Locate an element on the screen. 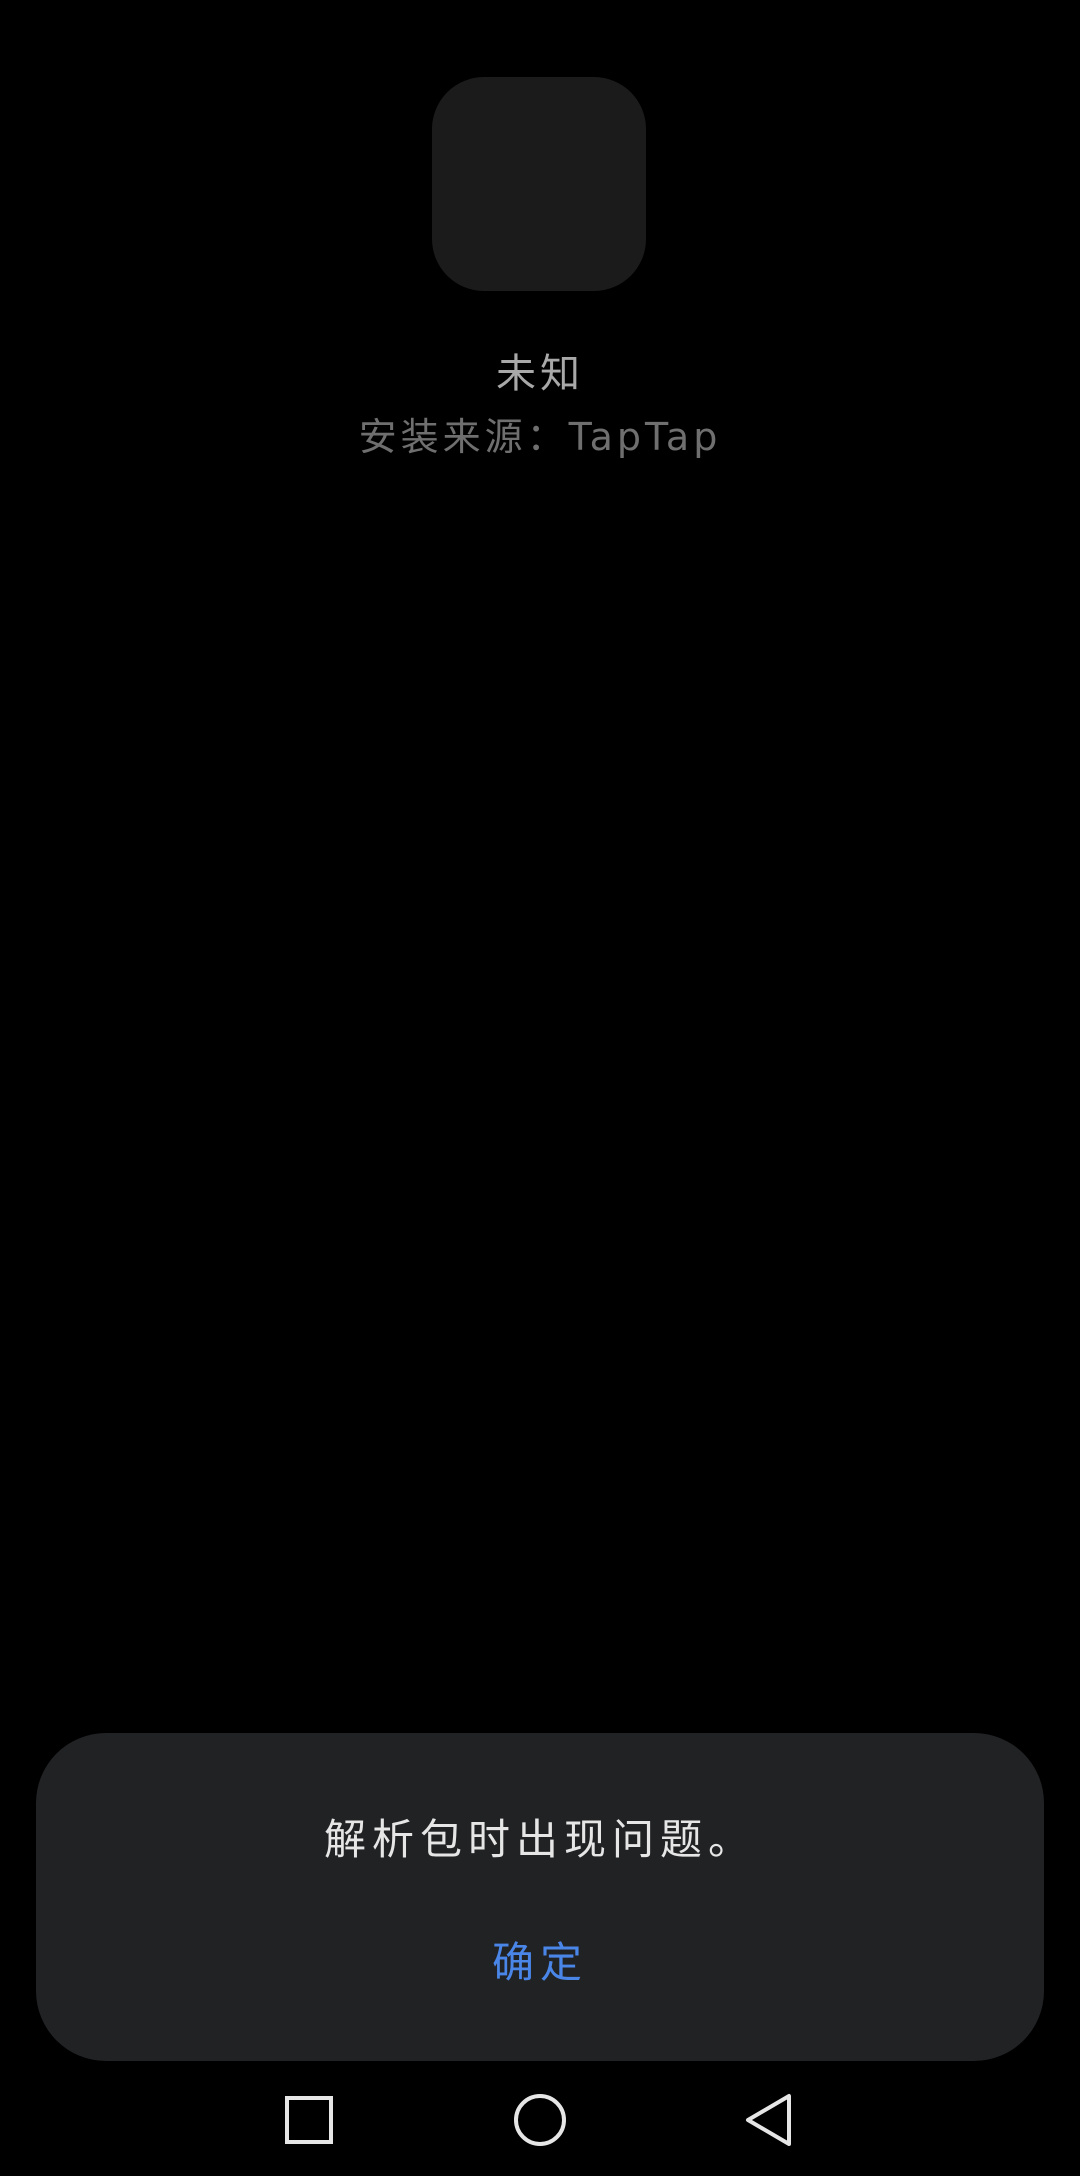 The width and height of the screenshot is (1080, 2176). dialog-message: 解析包时出现问题。 is located at coordinates (539, 1839).